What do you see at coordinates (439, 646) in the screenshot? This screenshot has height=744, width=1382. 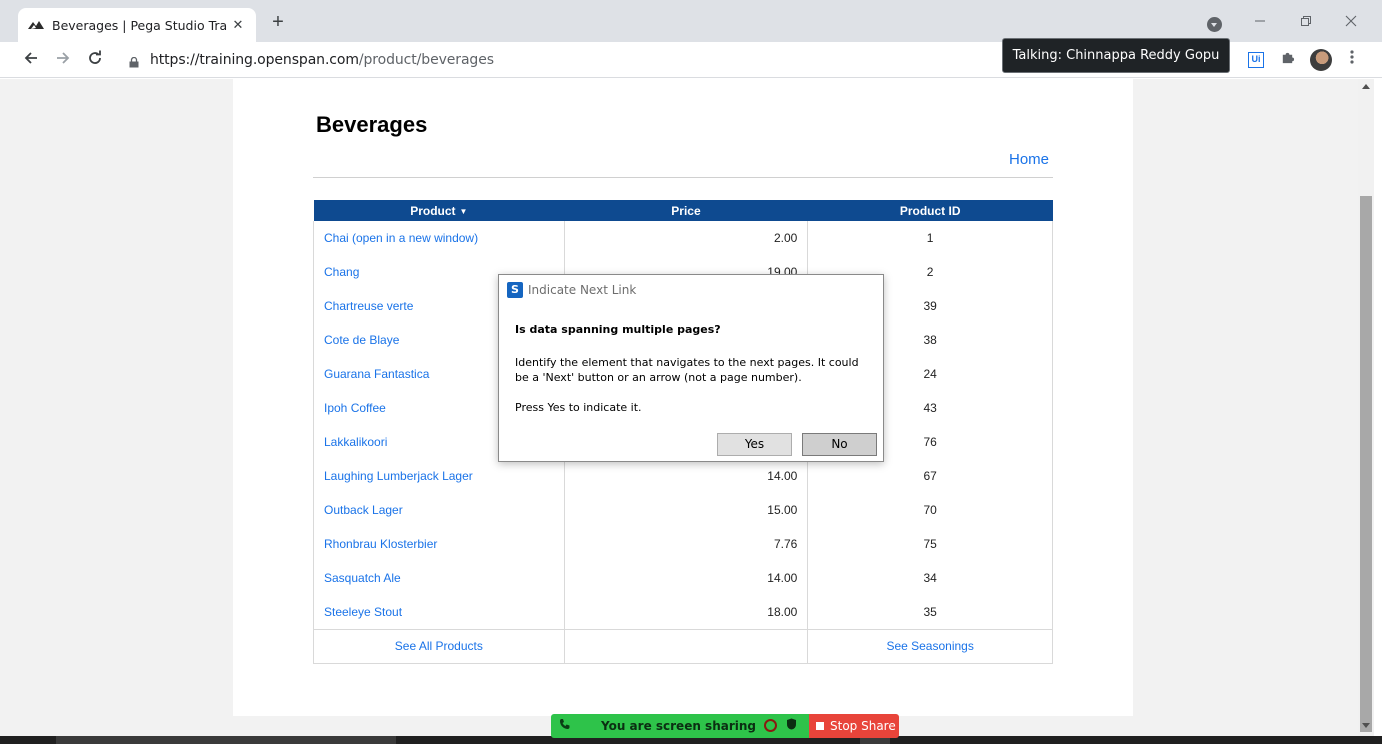 I see `see-all-products-link: See All Products` at bounding box center [439, 646].